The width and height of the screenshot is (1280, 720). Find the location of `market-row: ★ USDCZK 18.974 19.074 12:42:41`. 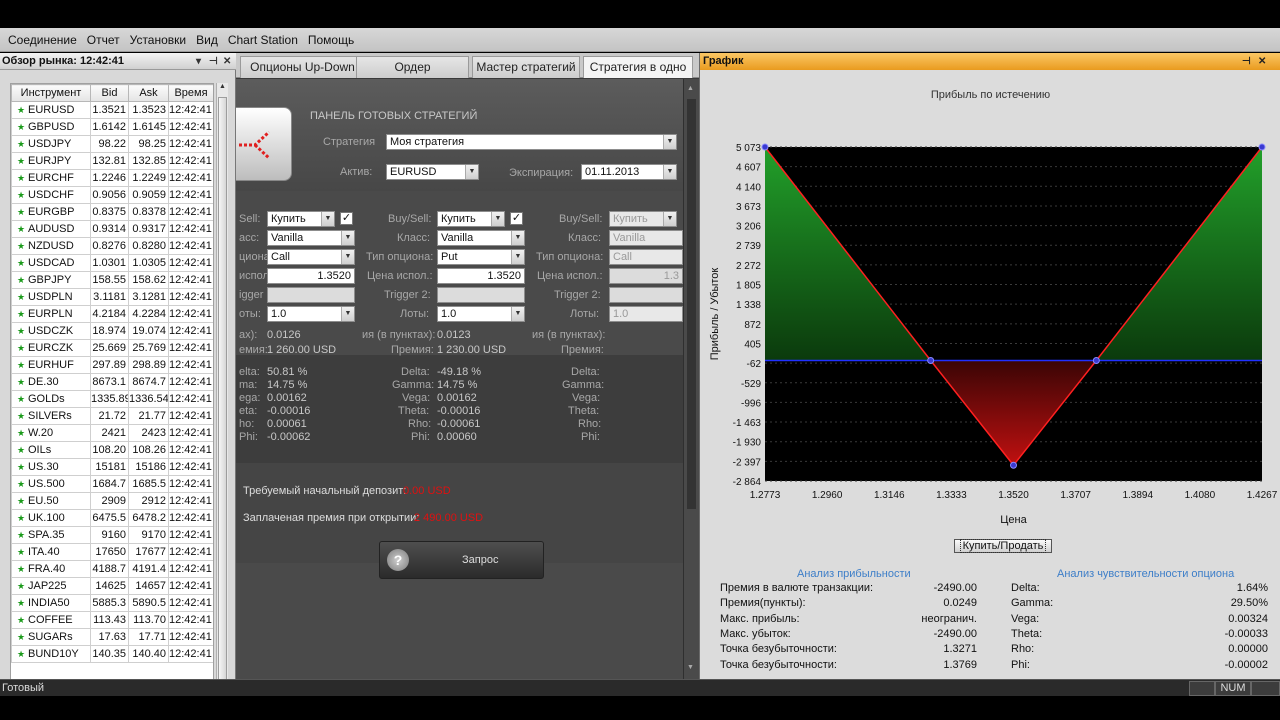

market-row: ★ USDCZK 18.974 19.074 12:42:41 is located at coordinates (112, 331).